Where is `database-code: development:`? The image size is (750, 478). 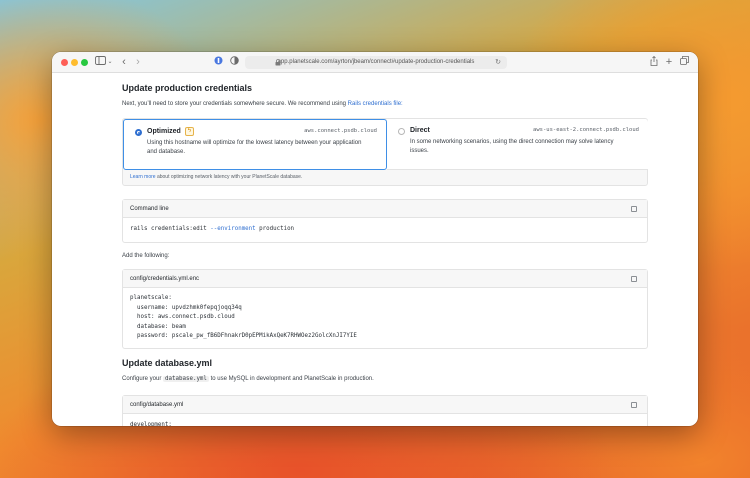 database-code: development: is located at coordinates (151, 424).